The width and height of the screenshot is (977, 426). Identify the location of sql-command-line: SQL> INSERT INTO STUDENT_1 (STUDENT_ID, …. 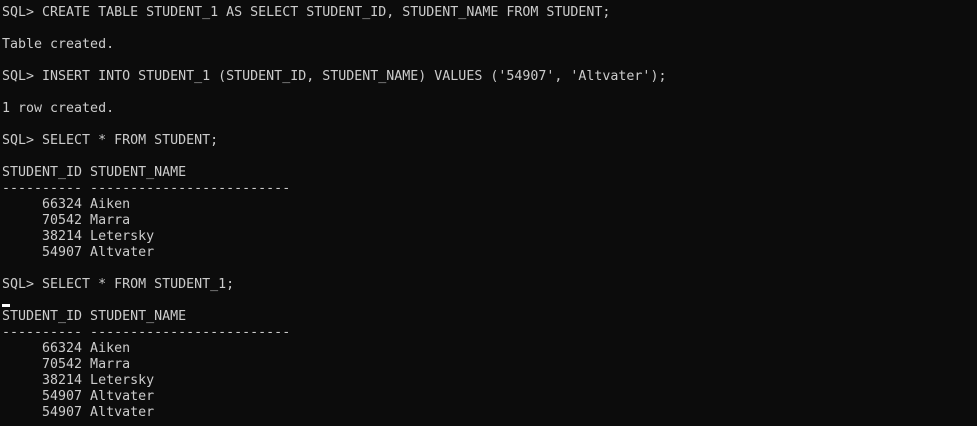
(334, 76).